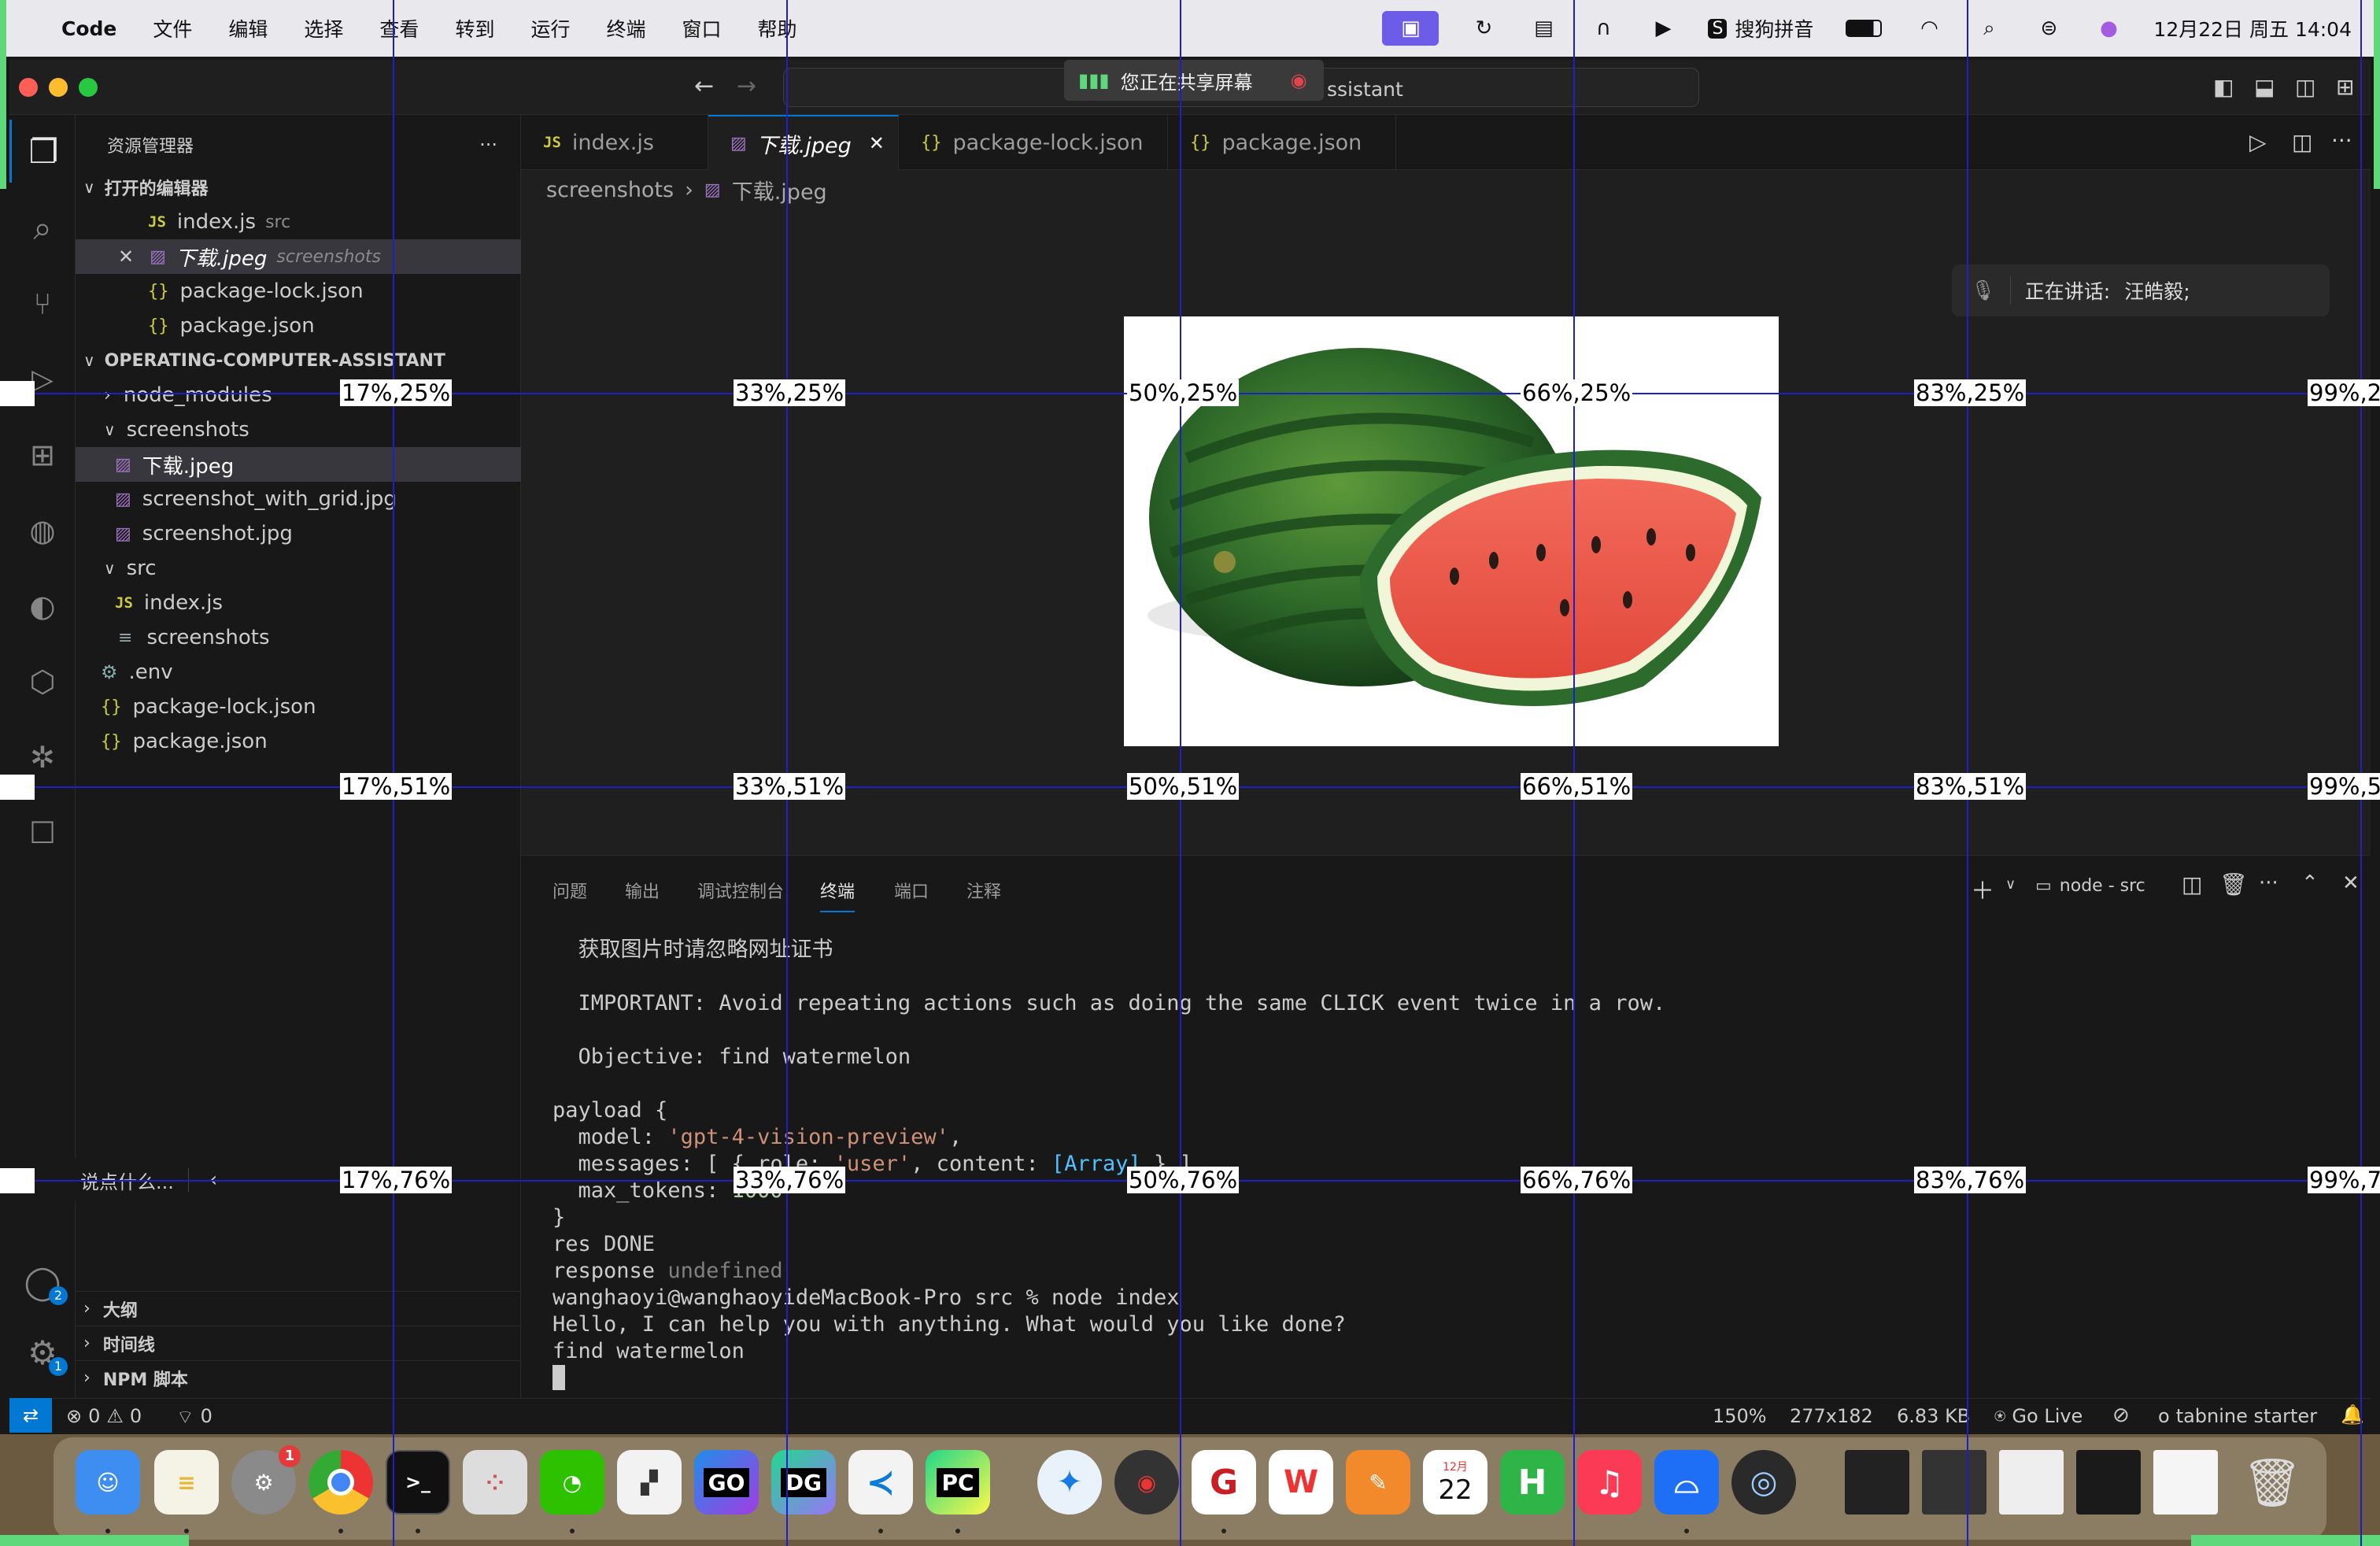 The width and height of the screenshot is (2380, 1546). I want to click on quicktime-icon: ◎, so click(1763, 1482).